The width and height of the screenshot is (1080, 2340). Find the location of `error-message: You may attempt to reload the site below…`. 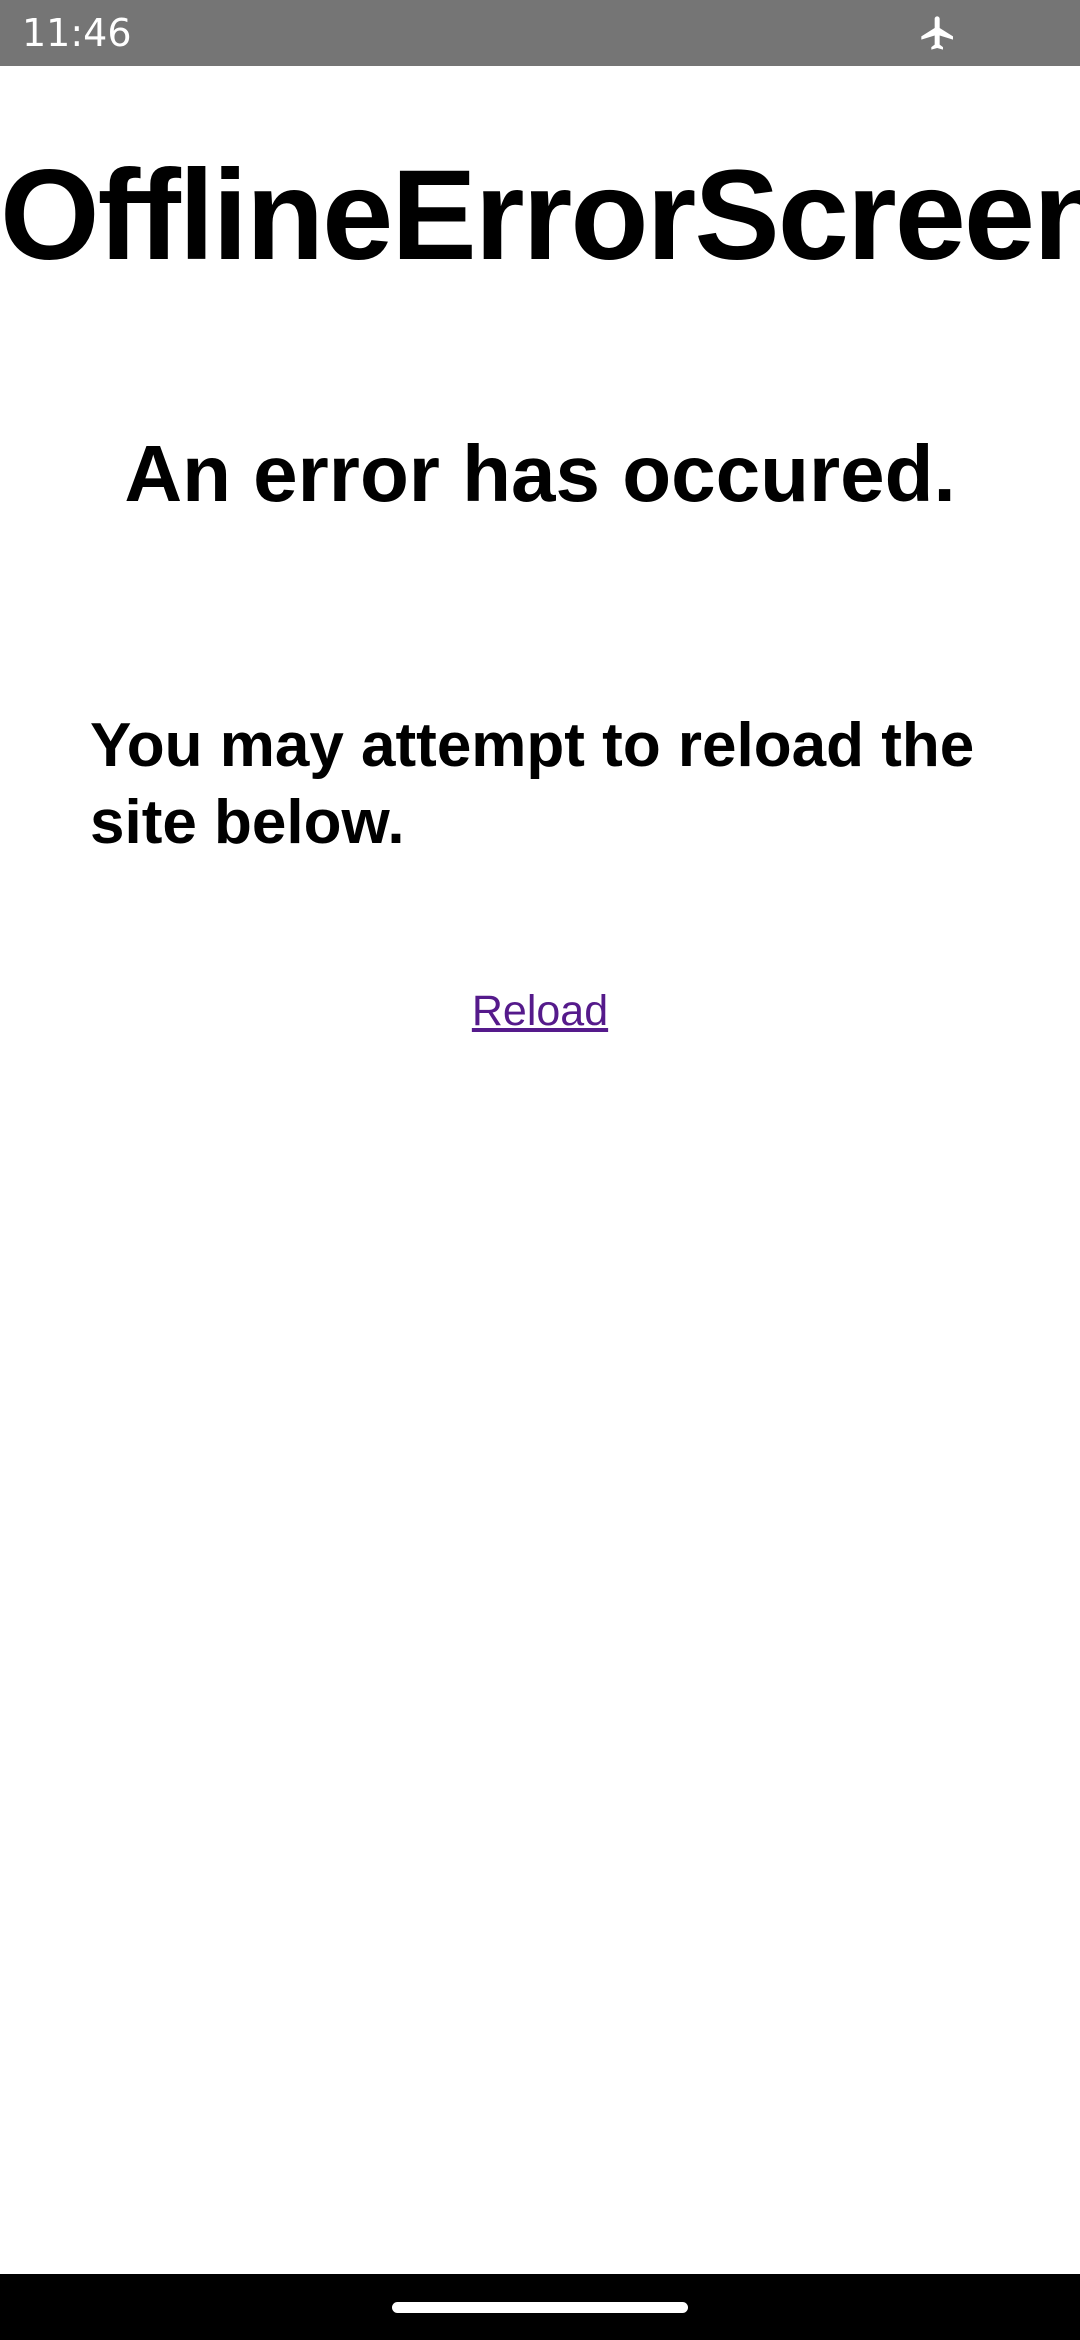

error-message: You may attempt to reload the site below… is located at coordinates (532, 784).